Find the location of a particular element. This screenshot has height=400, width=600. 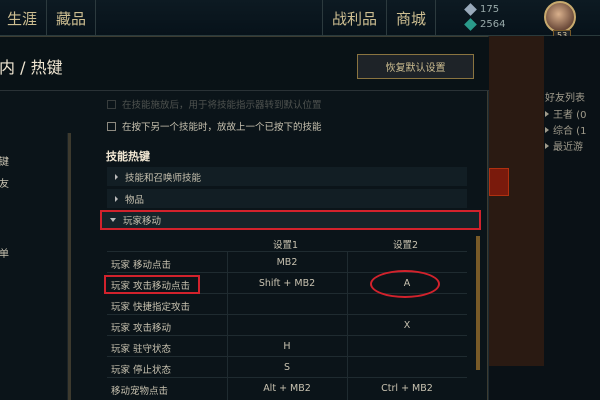

currency-blue-essence: 175 is located at coordinates (482, 9).